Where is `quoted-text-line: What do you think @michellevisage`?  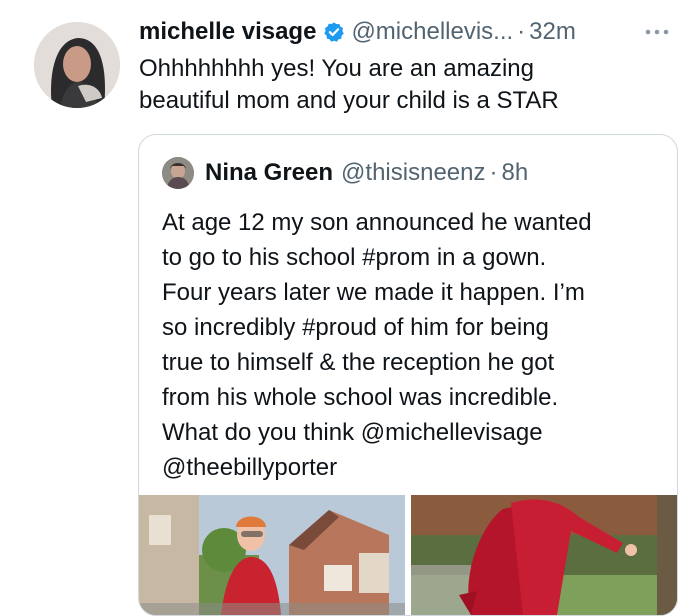
quoted-text-line: What do you think @michellevisage is located at coordinates (352, 432).